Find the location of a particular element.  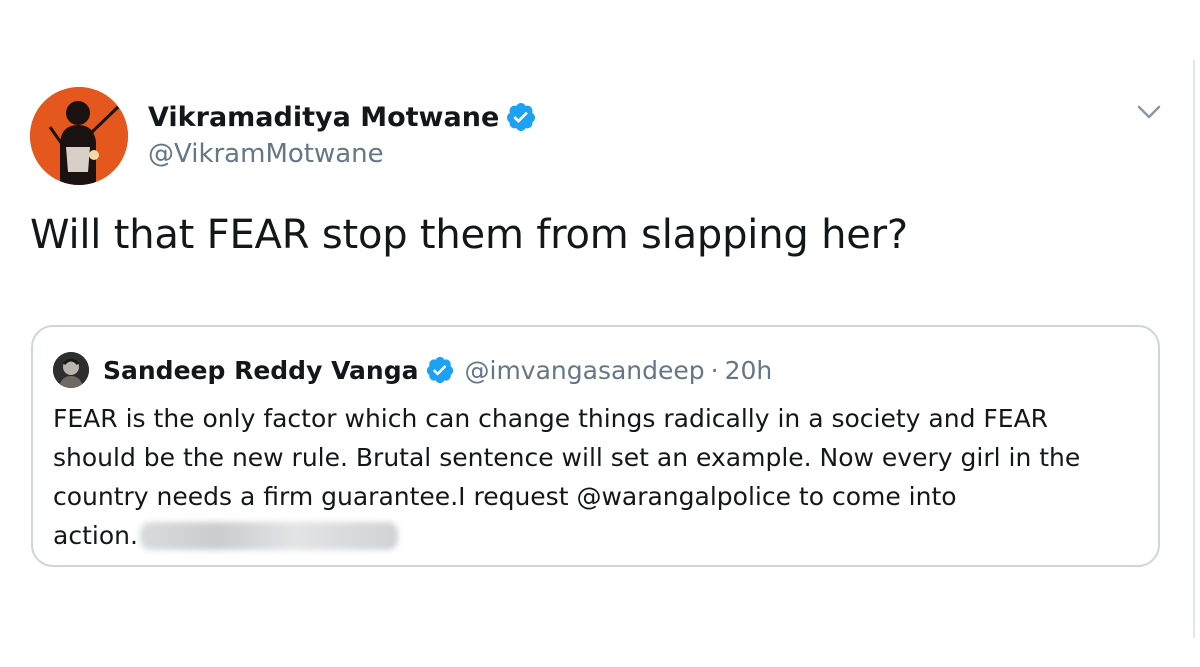

quoted-text-last-line: action. is located at coordinates (598, 535).